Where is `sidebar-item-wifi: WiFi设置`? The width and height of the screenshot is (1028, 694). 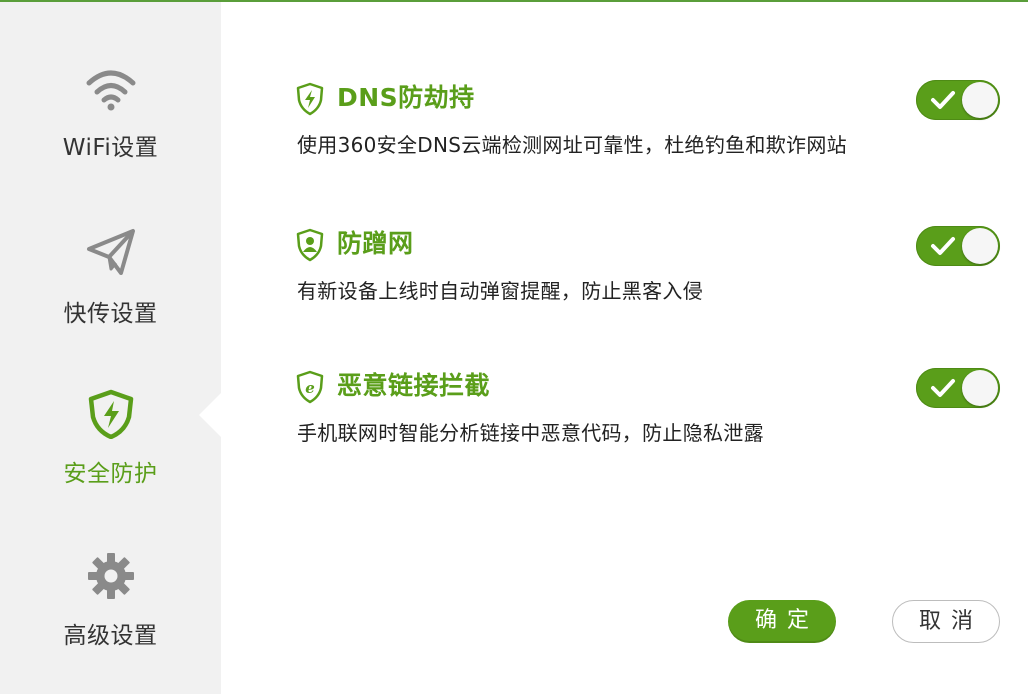 sidebar-item-wifi: WiFi设置 is located at coordinates (110, 125).